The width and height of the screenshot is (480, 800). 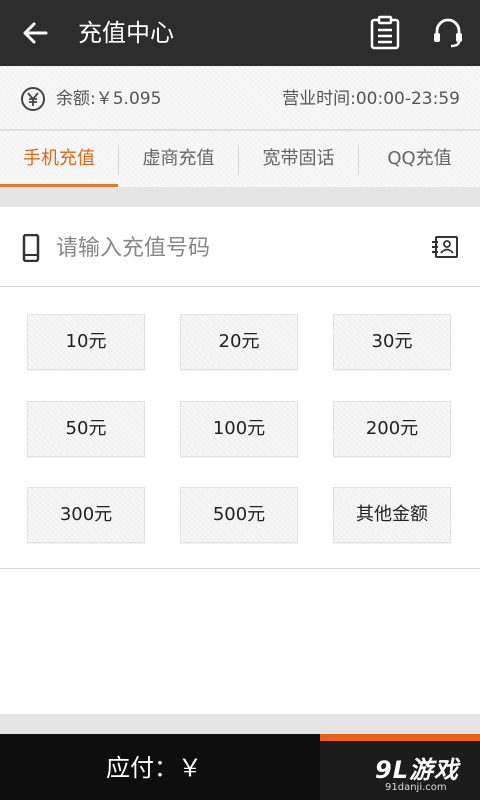 What do you see at coordinates (154, 768) in the screenshot?
I see `amount-due-label: 应付：￥` at bounding box center [154, 768].